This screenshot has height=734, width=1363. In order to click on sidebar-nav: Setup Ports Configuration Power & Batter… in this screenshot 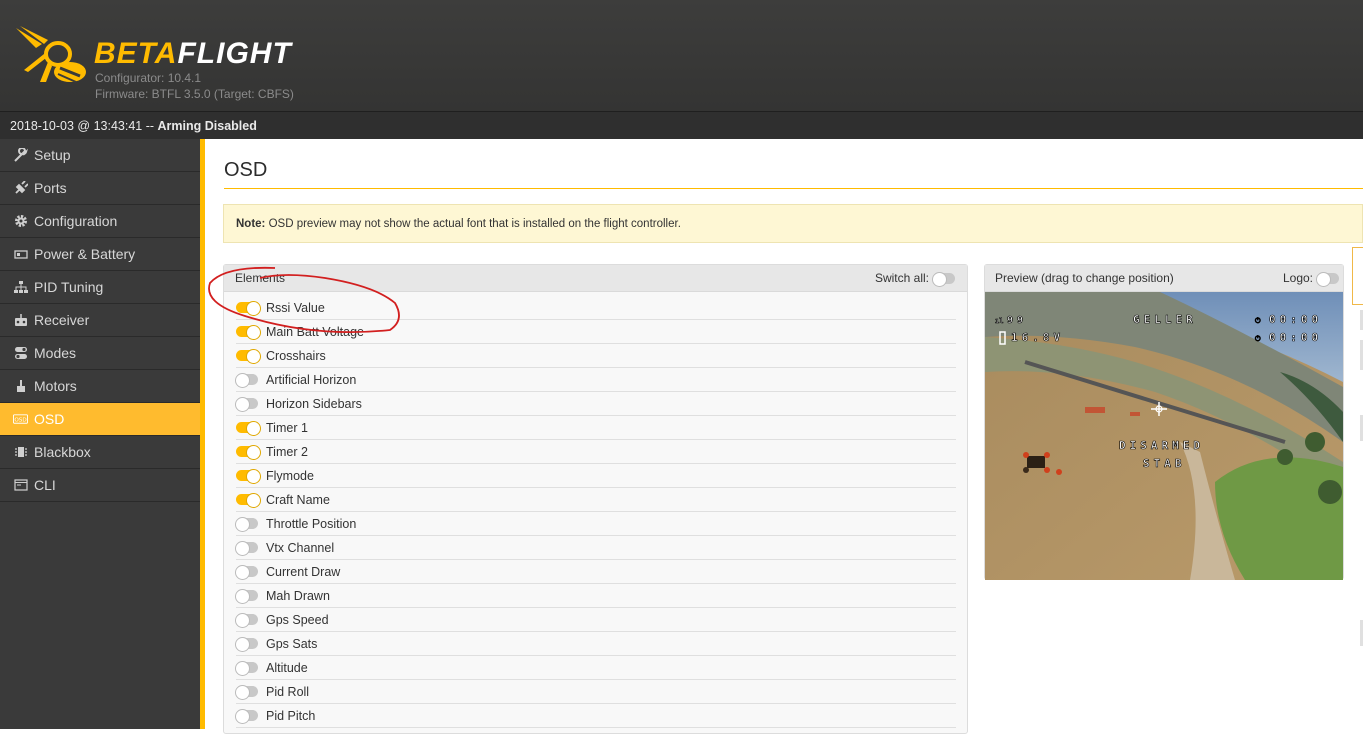, I will do `click(100, 434)`.